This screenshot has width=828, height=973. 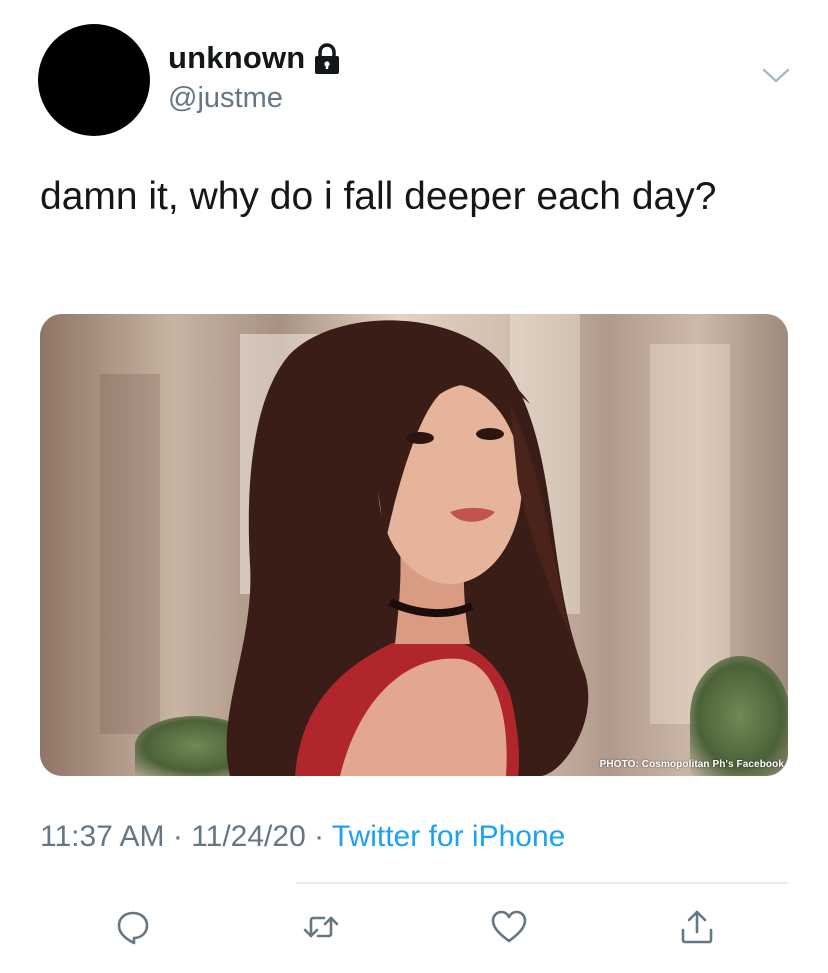 What do you see at coordinates (225, 98) in the screenshot?
I see `user-handle: @justme` at bounding box center [225, 98].